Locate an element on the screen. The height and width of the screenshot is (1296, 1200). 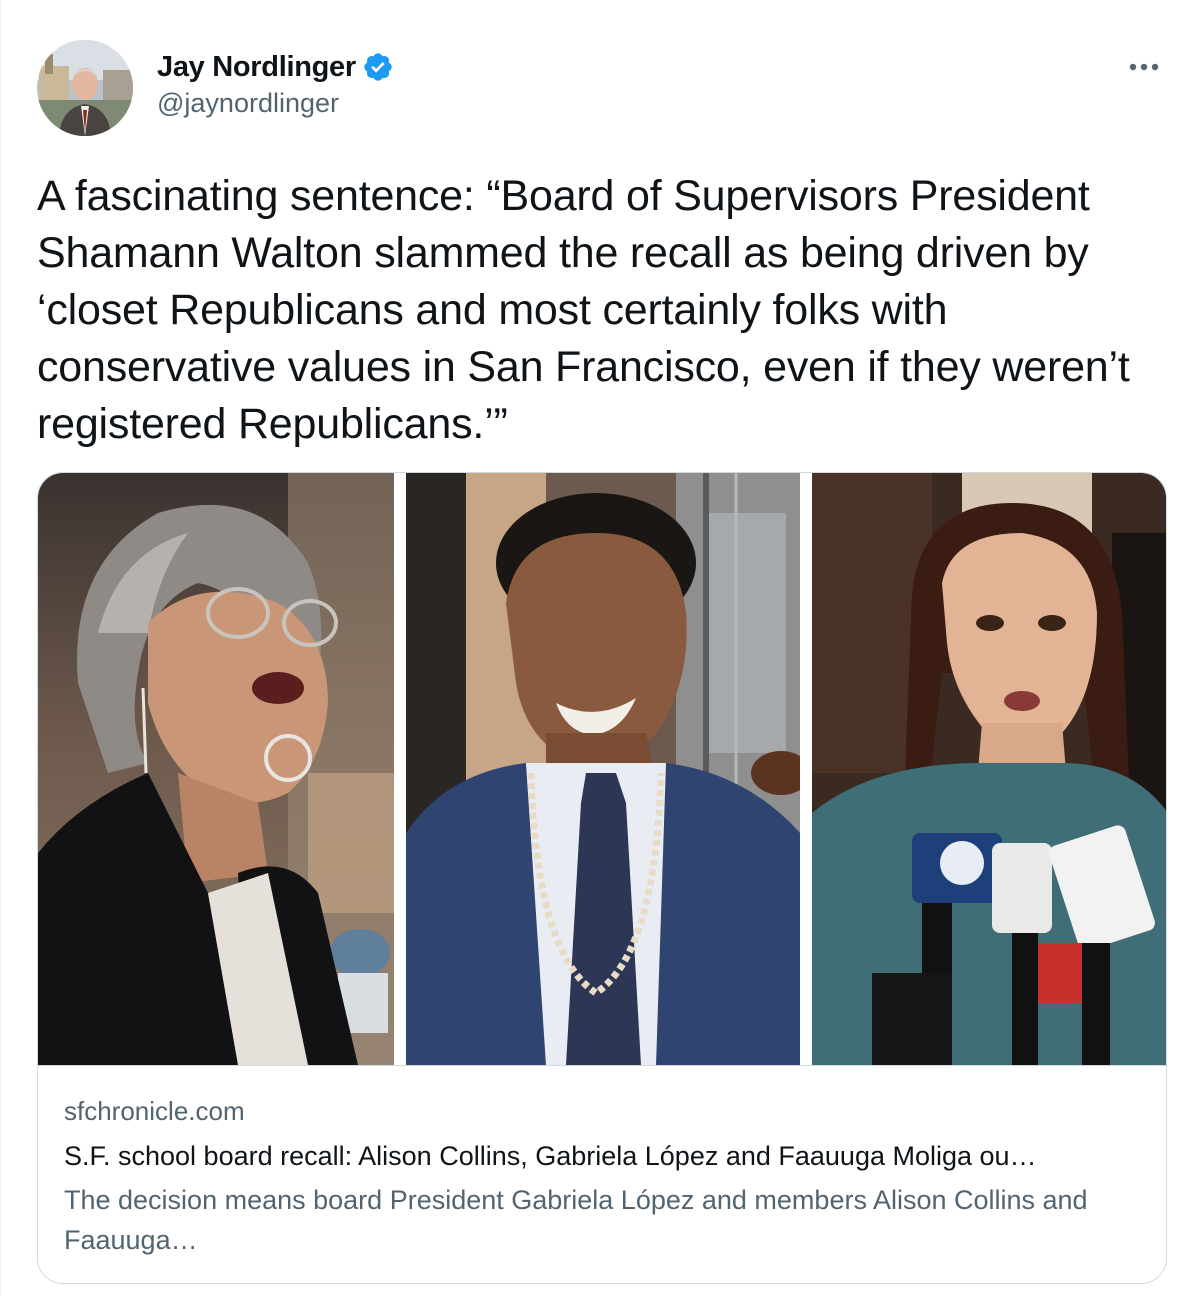
more-horizontal-icon is located at coordinates (1144, 67).